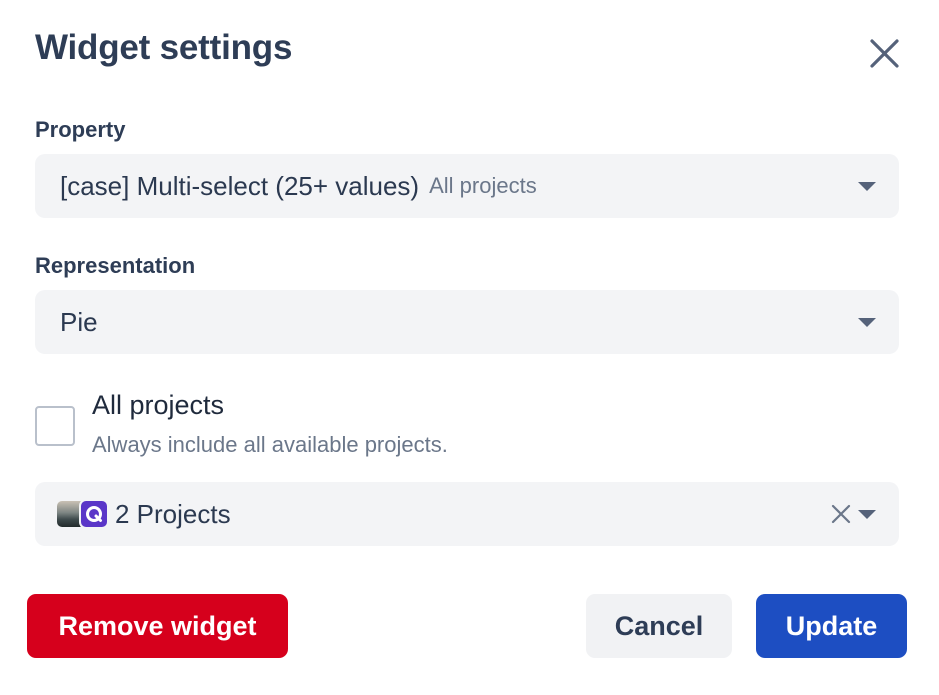  I want to click on update-button: Update, so click(831, 626).